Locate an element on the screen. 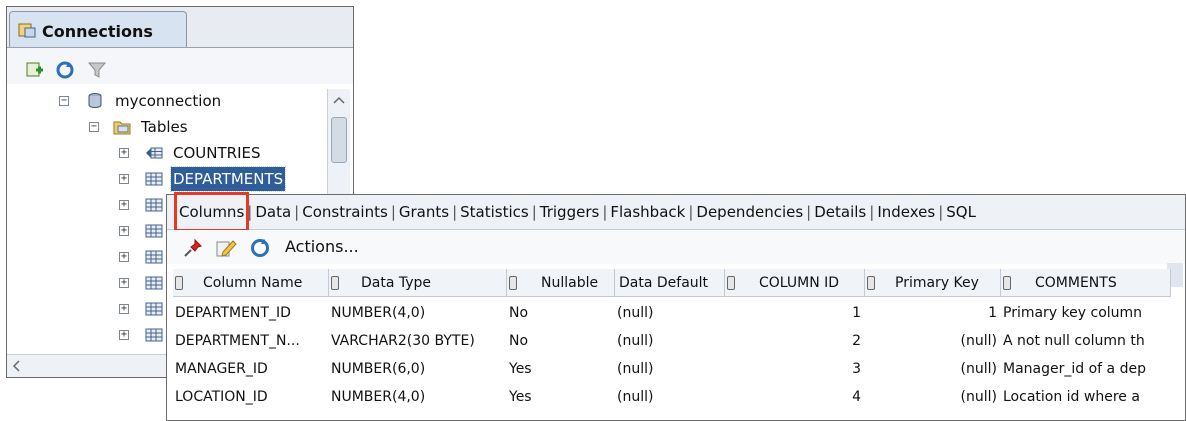 The height and width of the screenshot is (421, 1186). header-column-name: Column Name is located at coordinates (251, 283).